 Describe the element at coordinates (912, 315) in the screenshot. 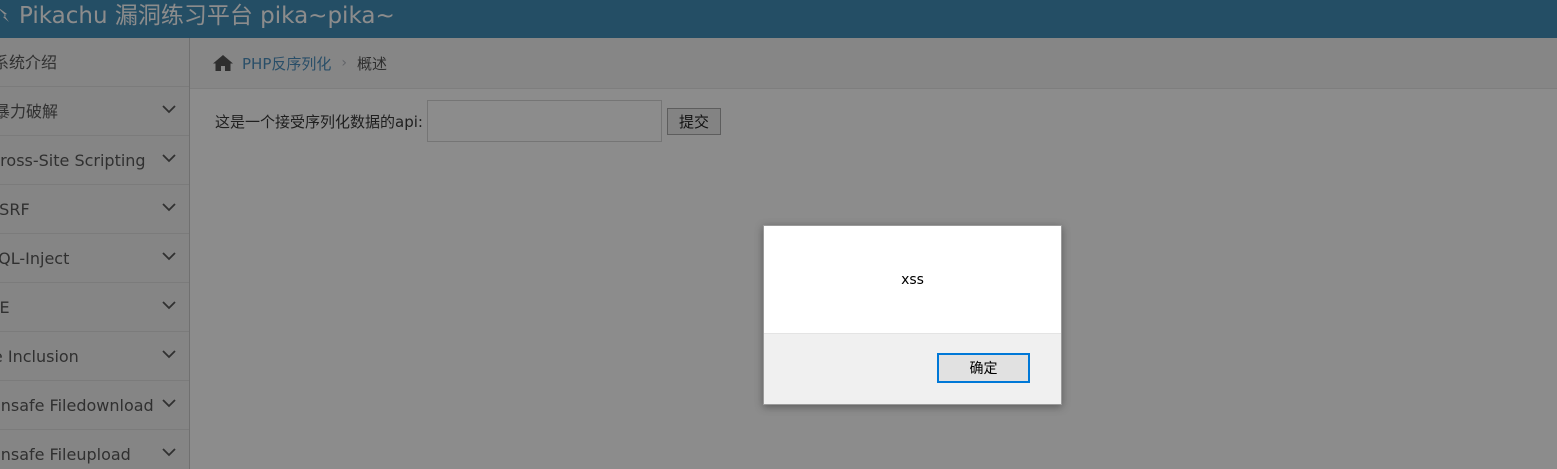

I see `alert-dialog: xss 确定` at that location.